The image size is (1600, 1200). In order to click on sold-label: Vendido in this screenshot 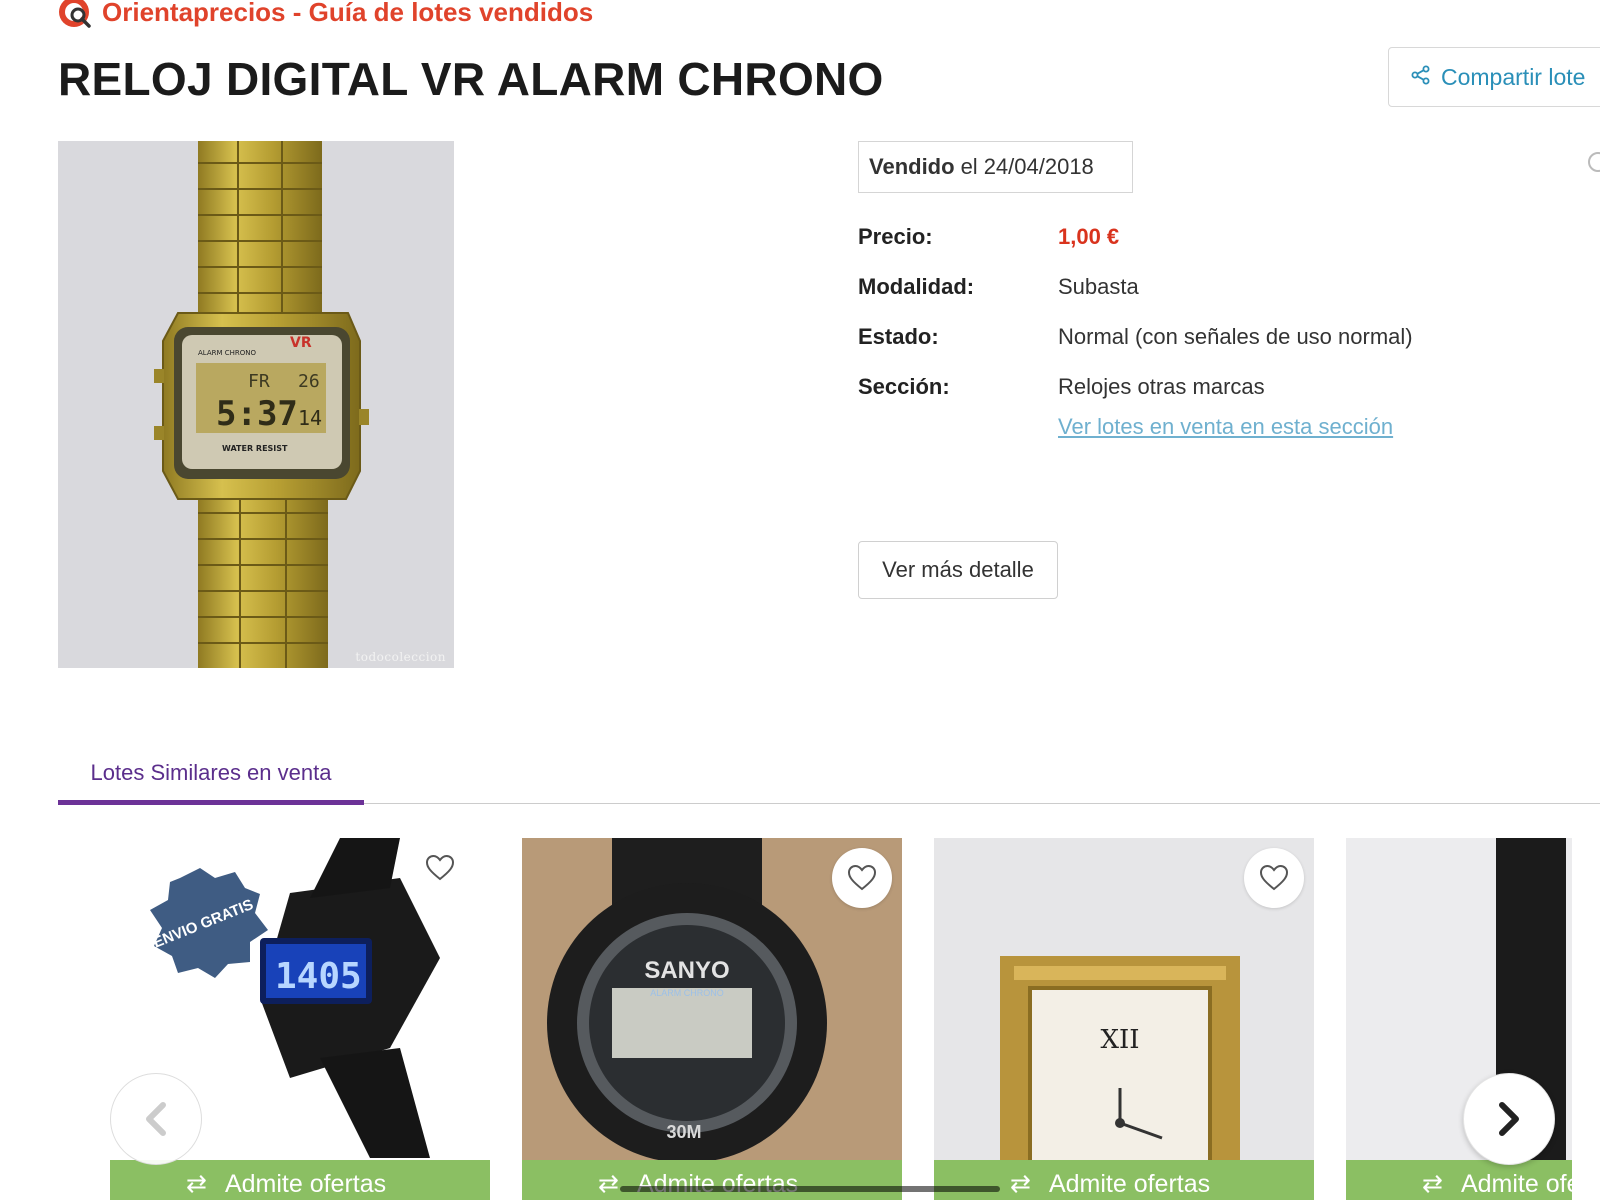, I will do `click(912, 166)`.